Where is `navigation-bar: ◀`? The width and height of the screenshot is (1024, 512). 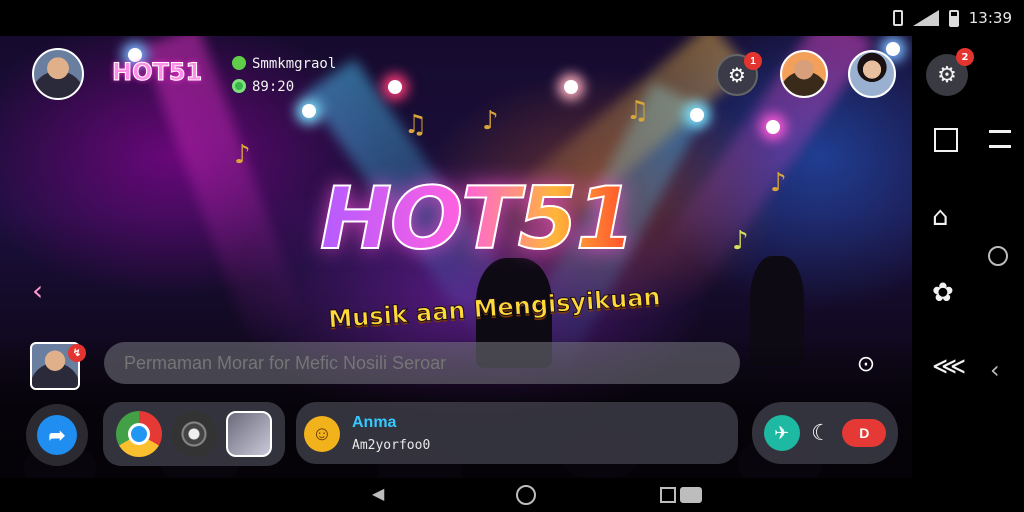 navigation-bar: ◀ is located at coordinates (512, 495).